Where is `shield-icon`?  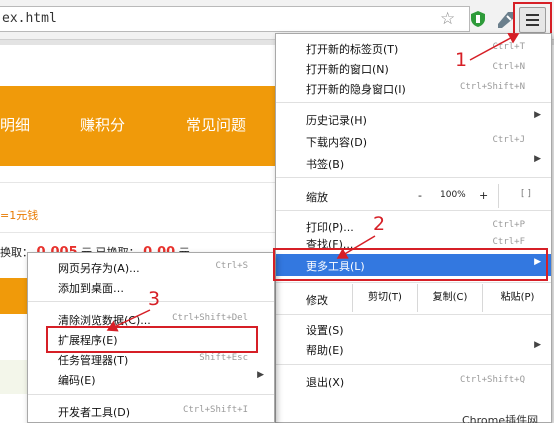 shield-icon is located at coordinates (478, 19).